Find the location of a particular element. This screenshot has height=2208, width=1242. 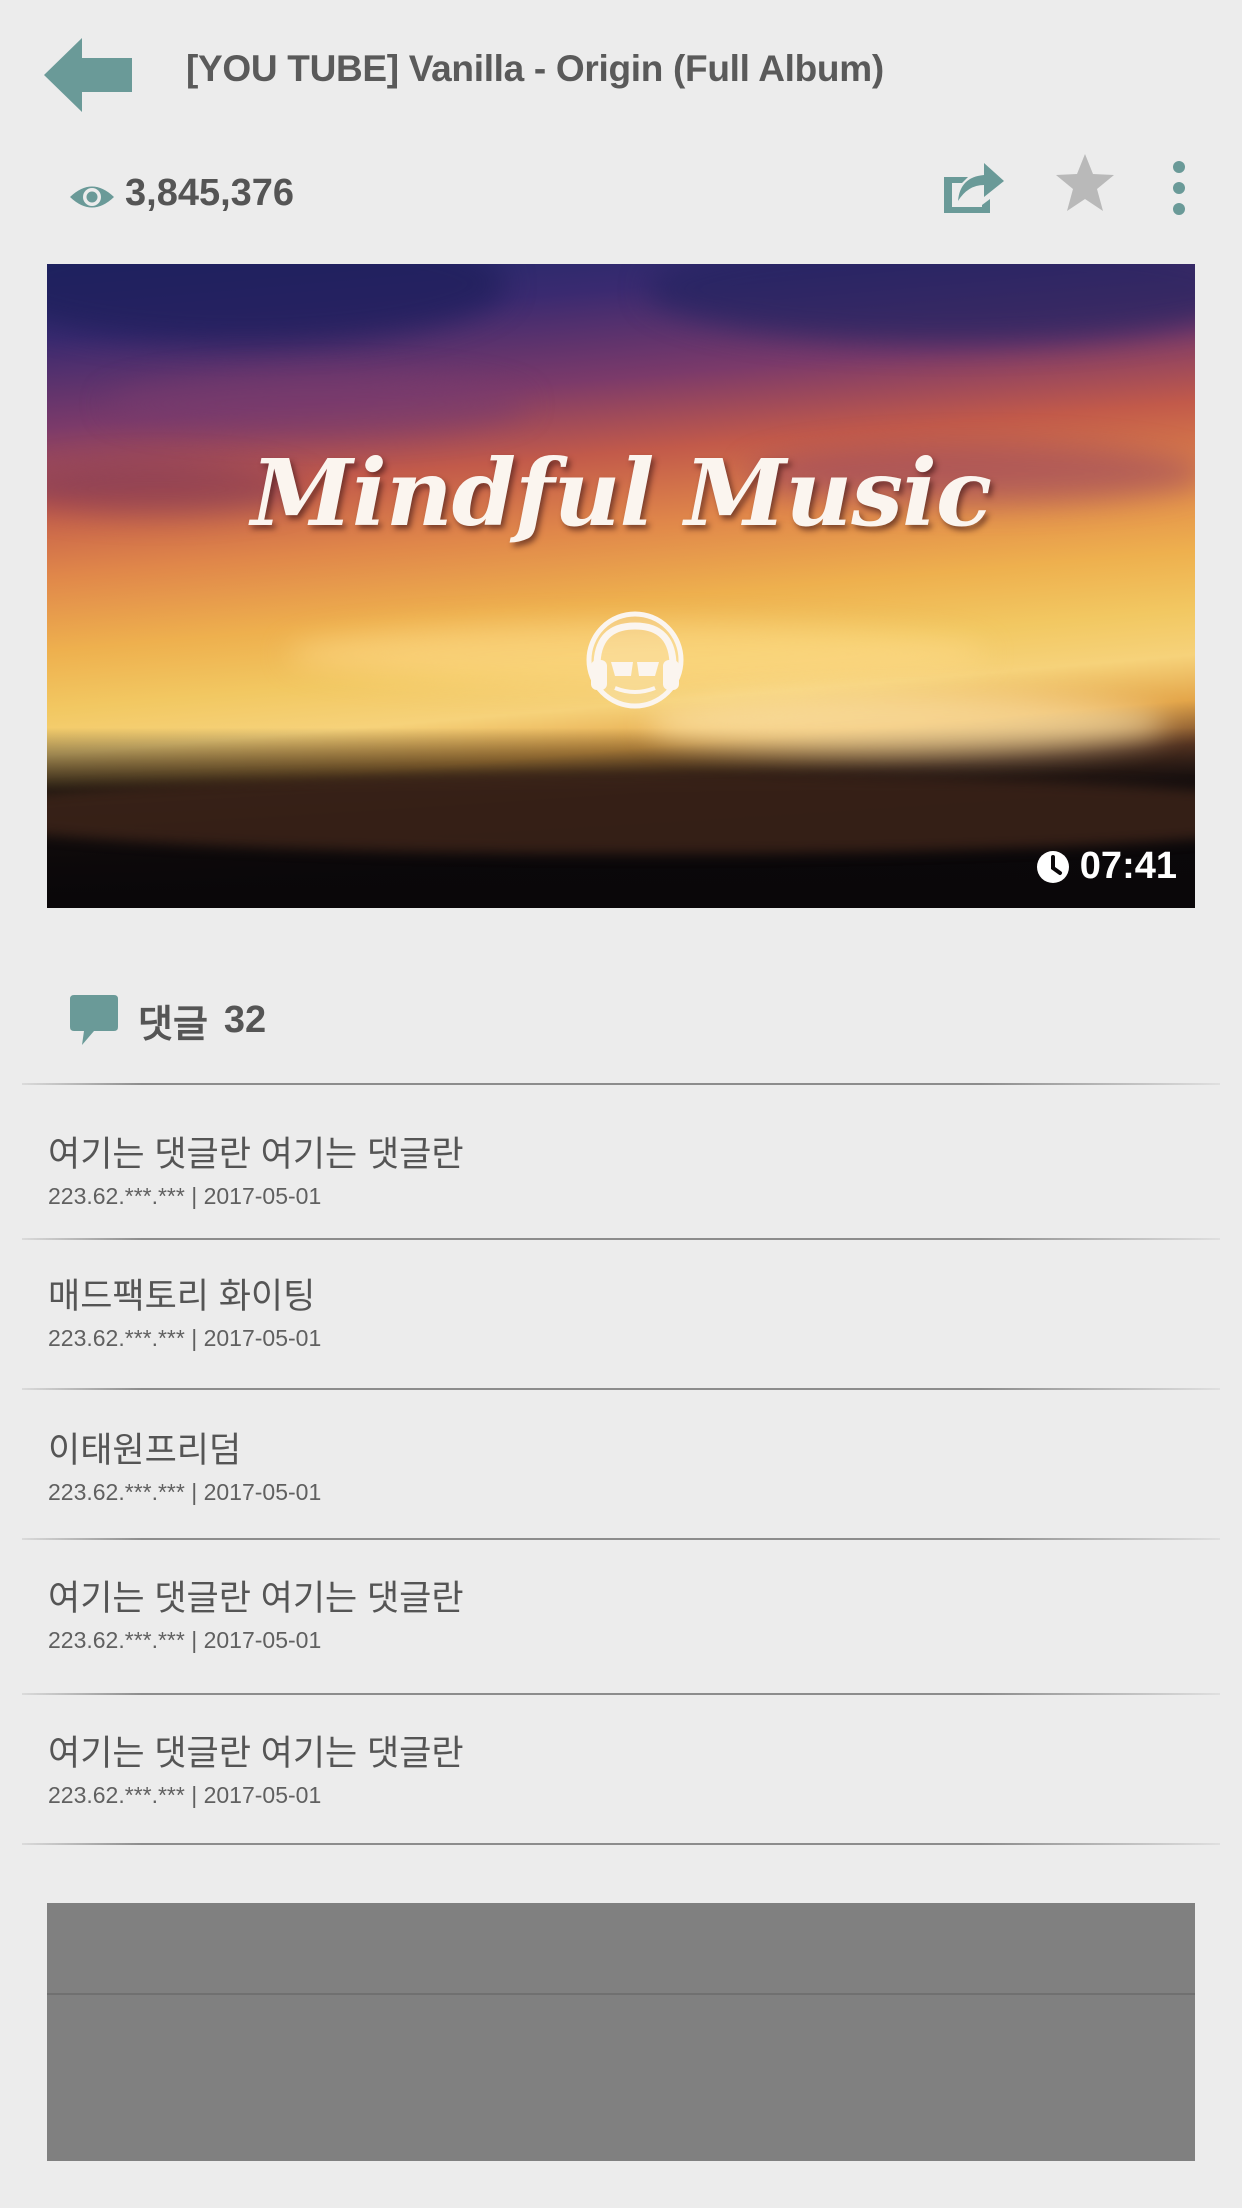

more-options-button is located at coordinates (1179, 188).